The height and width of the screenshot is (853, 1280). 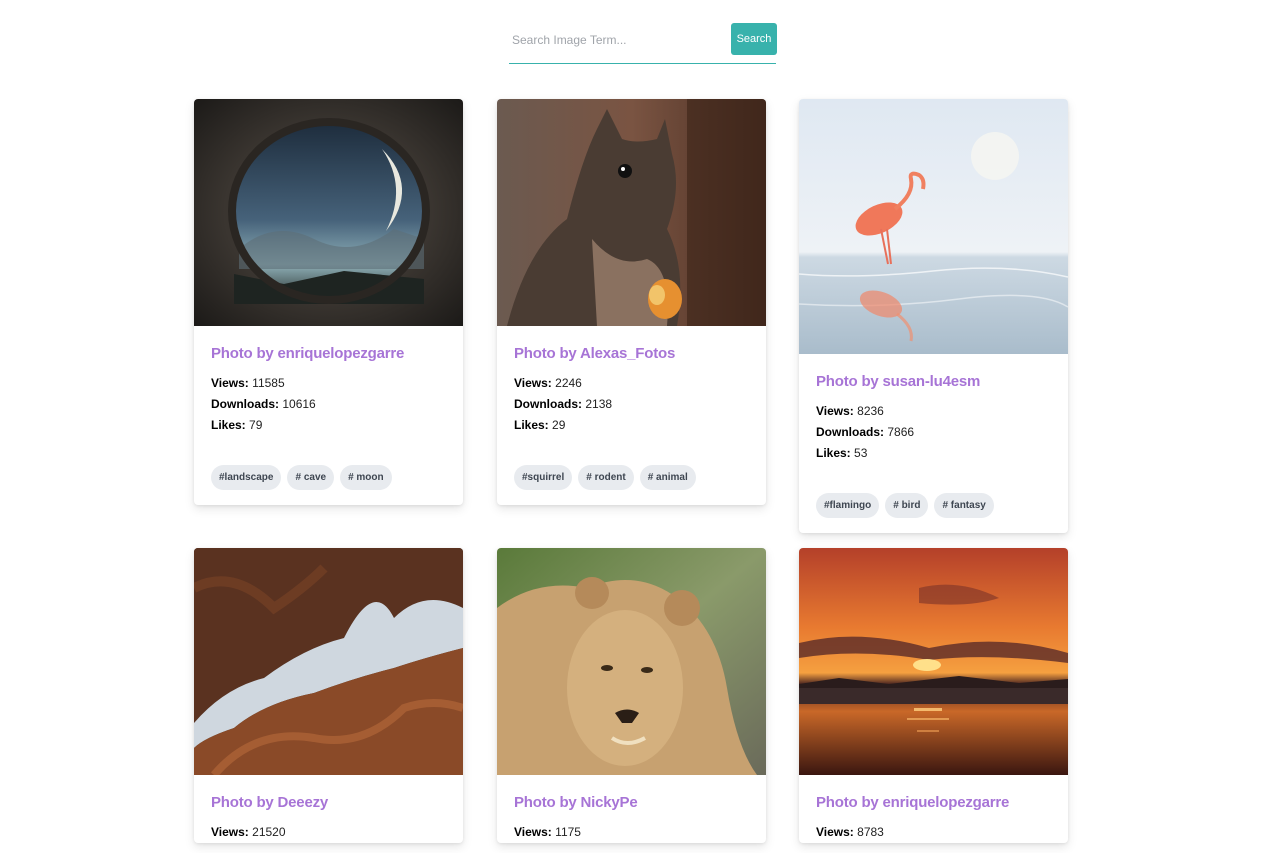 I want to click on tag: #squirrel, so click(x=543, y=477).